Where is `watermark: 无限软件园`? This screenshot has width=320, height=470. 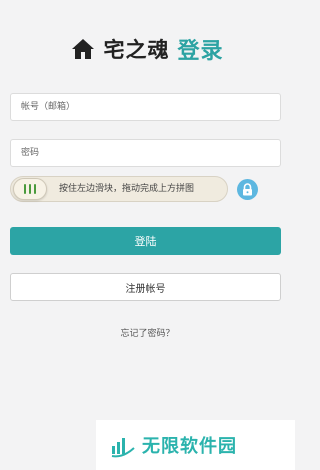 watermark: 无限软件园 is located at coordinates (195, 445).